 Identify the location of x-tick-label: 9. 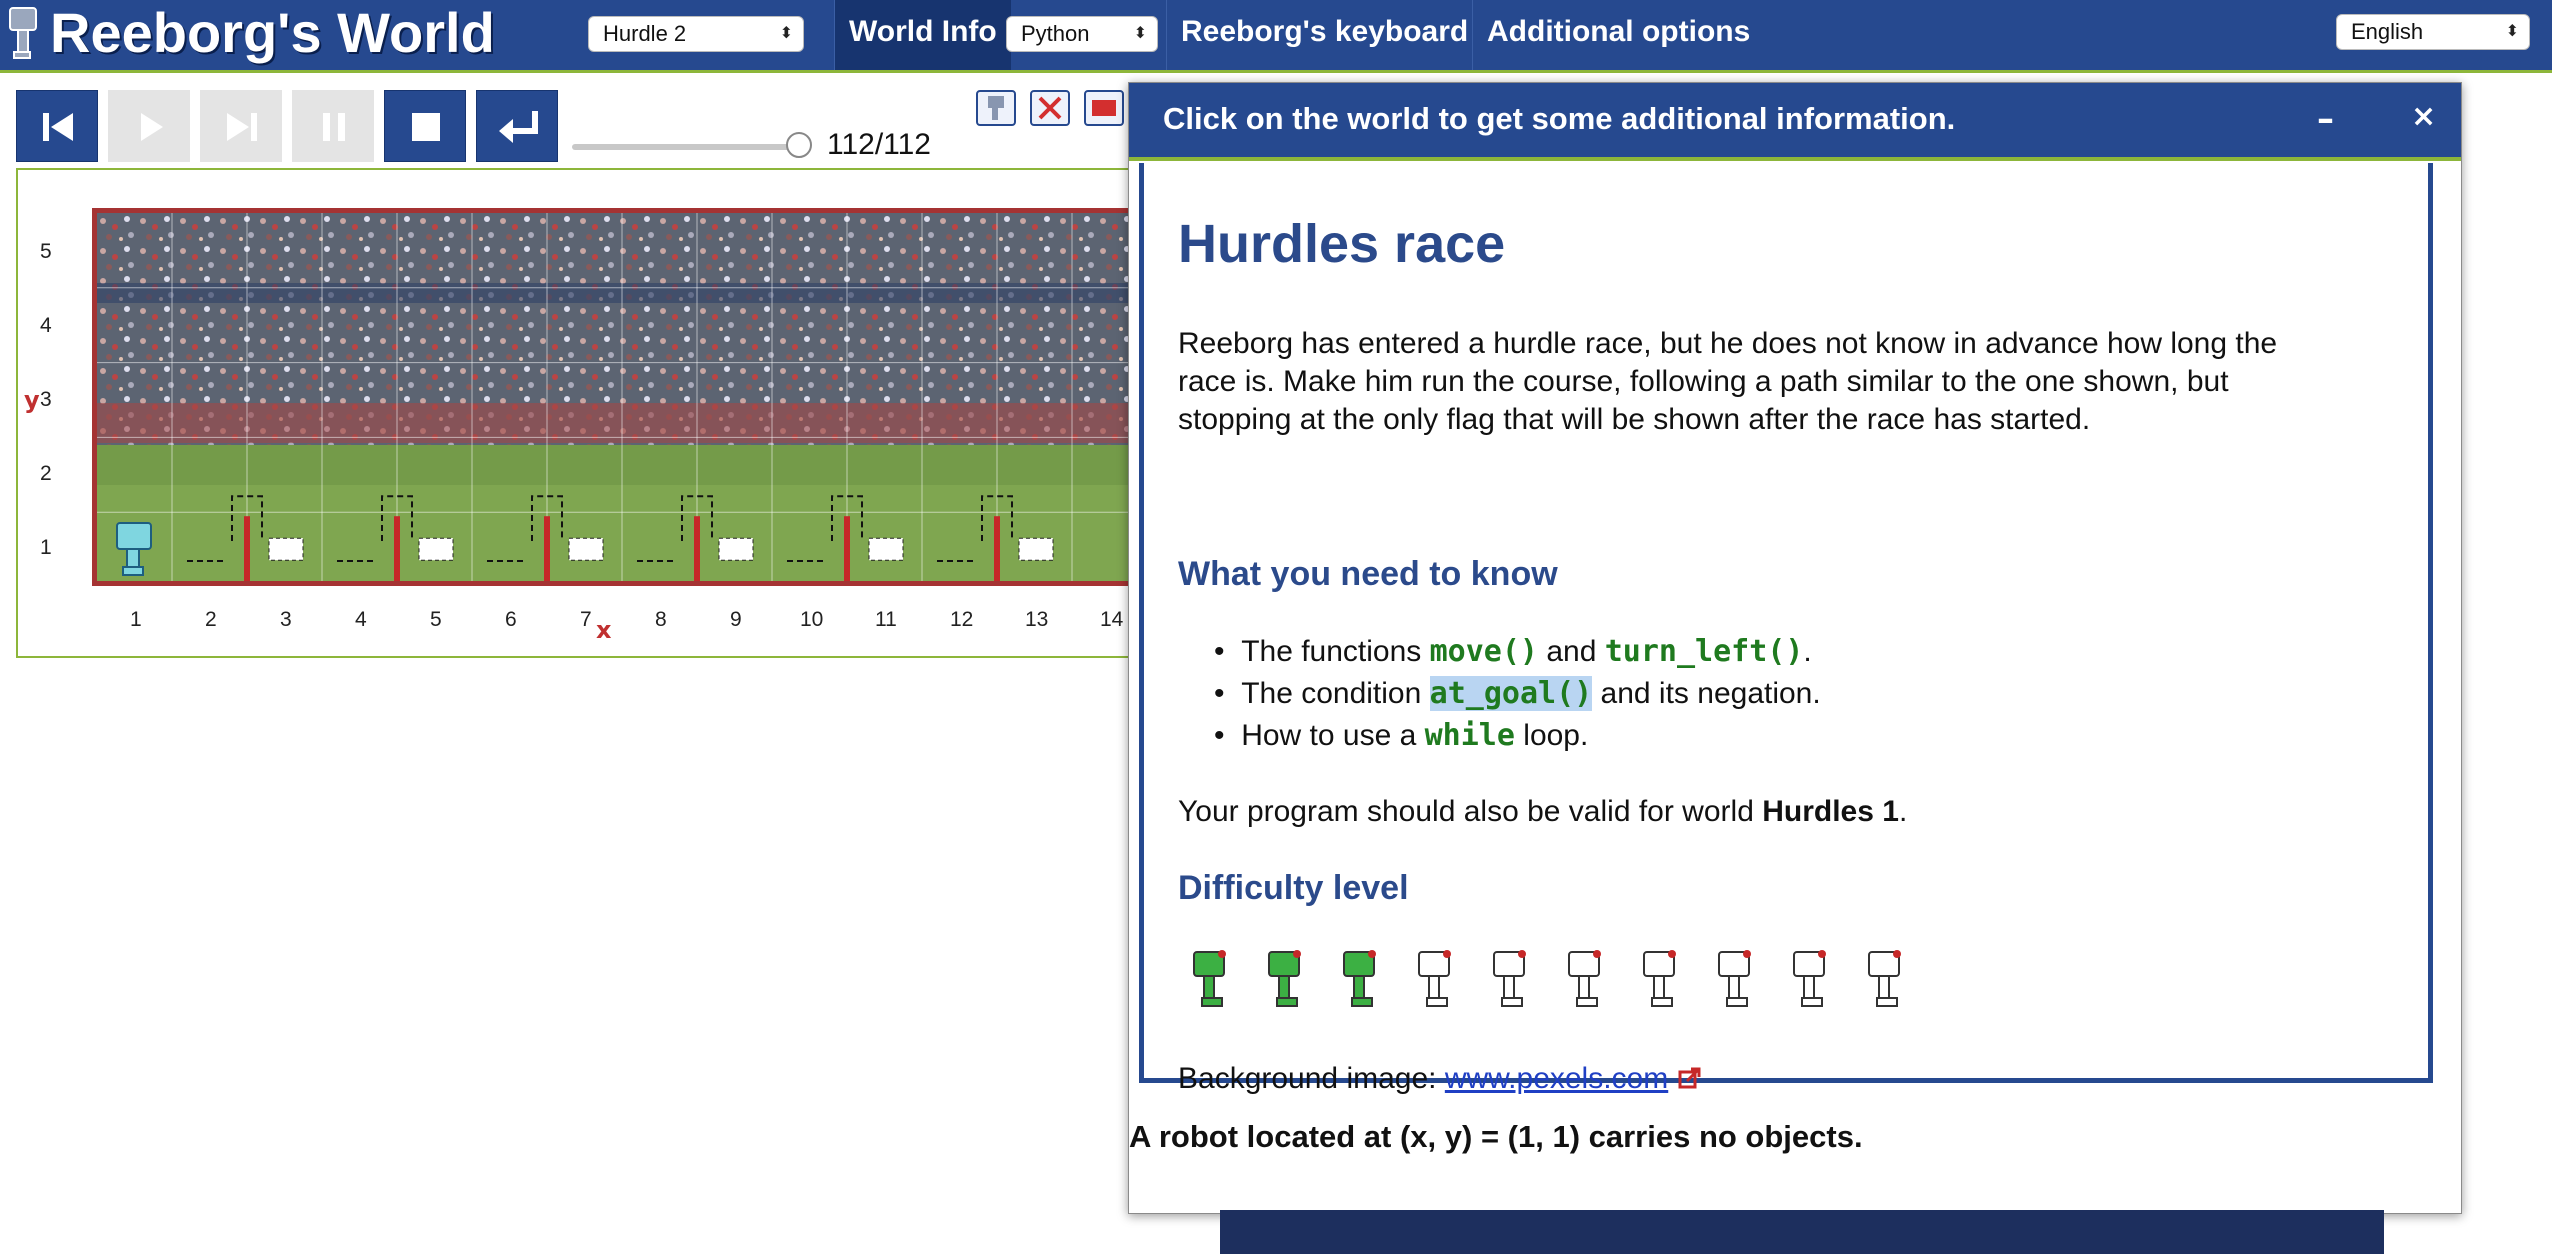
(736, 619).